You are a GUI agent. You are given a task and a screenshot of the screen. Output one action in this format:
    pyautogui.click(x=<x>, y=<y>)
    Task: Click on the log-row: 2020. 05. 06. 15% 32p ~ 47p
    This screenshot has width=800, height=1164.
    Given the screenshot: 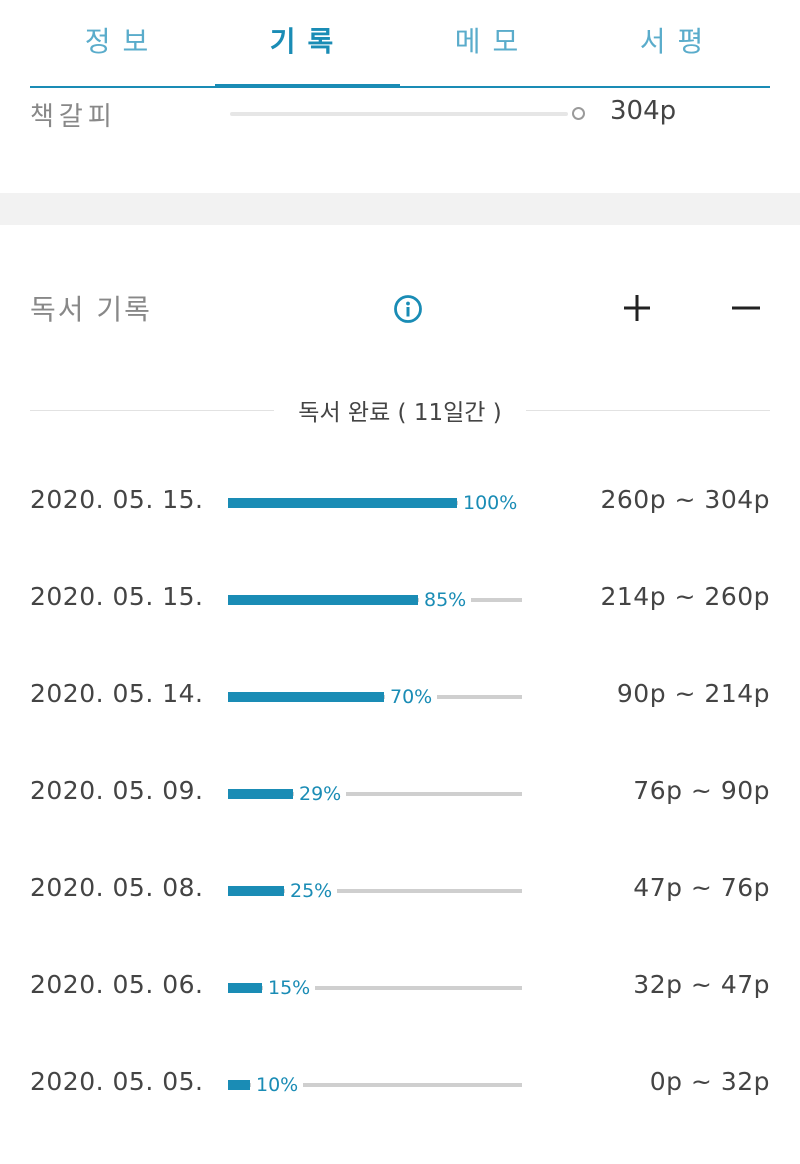 What is the action you would take?
    pyautogui.click(x=400, y=988)
    